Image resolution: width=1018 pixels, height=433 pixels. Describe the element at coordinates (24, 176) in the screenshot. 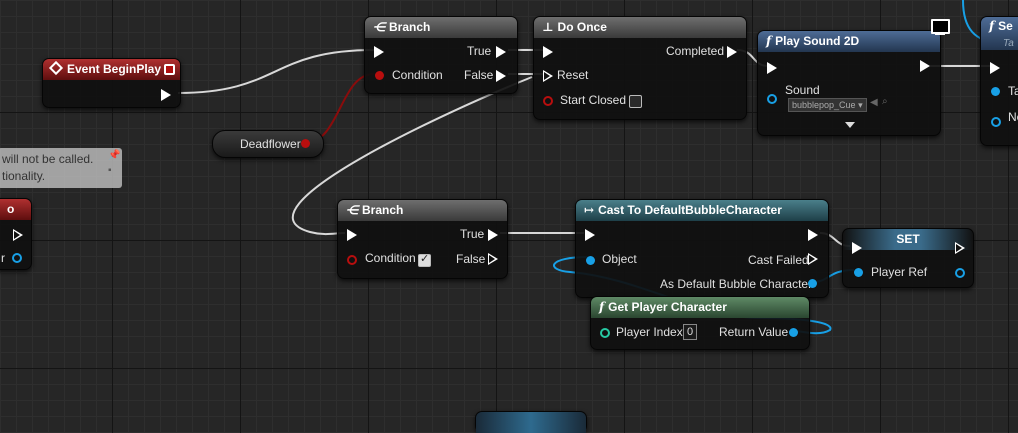

I see `comment-line: tionality.` at that location.